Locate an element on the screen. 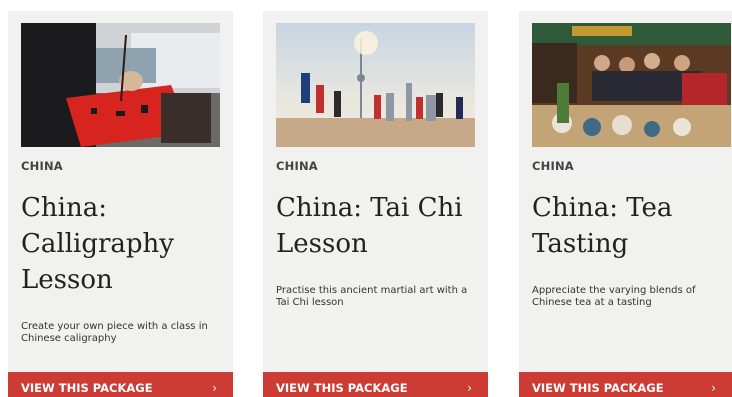 The height and width of the screenshot is (397, 732). card-title: China: Calligraphy Lesson is located at coordinates (121, 244).